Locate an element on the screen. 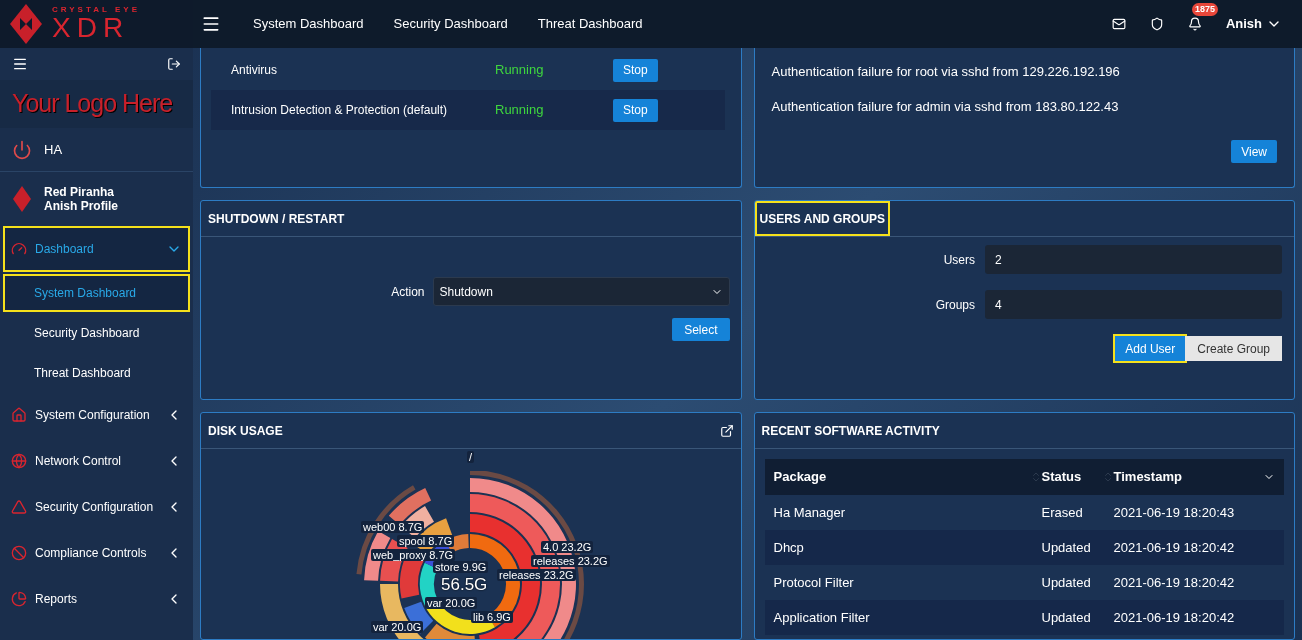  nav-subitem: System Dashboard is located at coordinates (96, 293).